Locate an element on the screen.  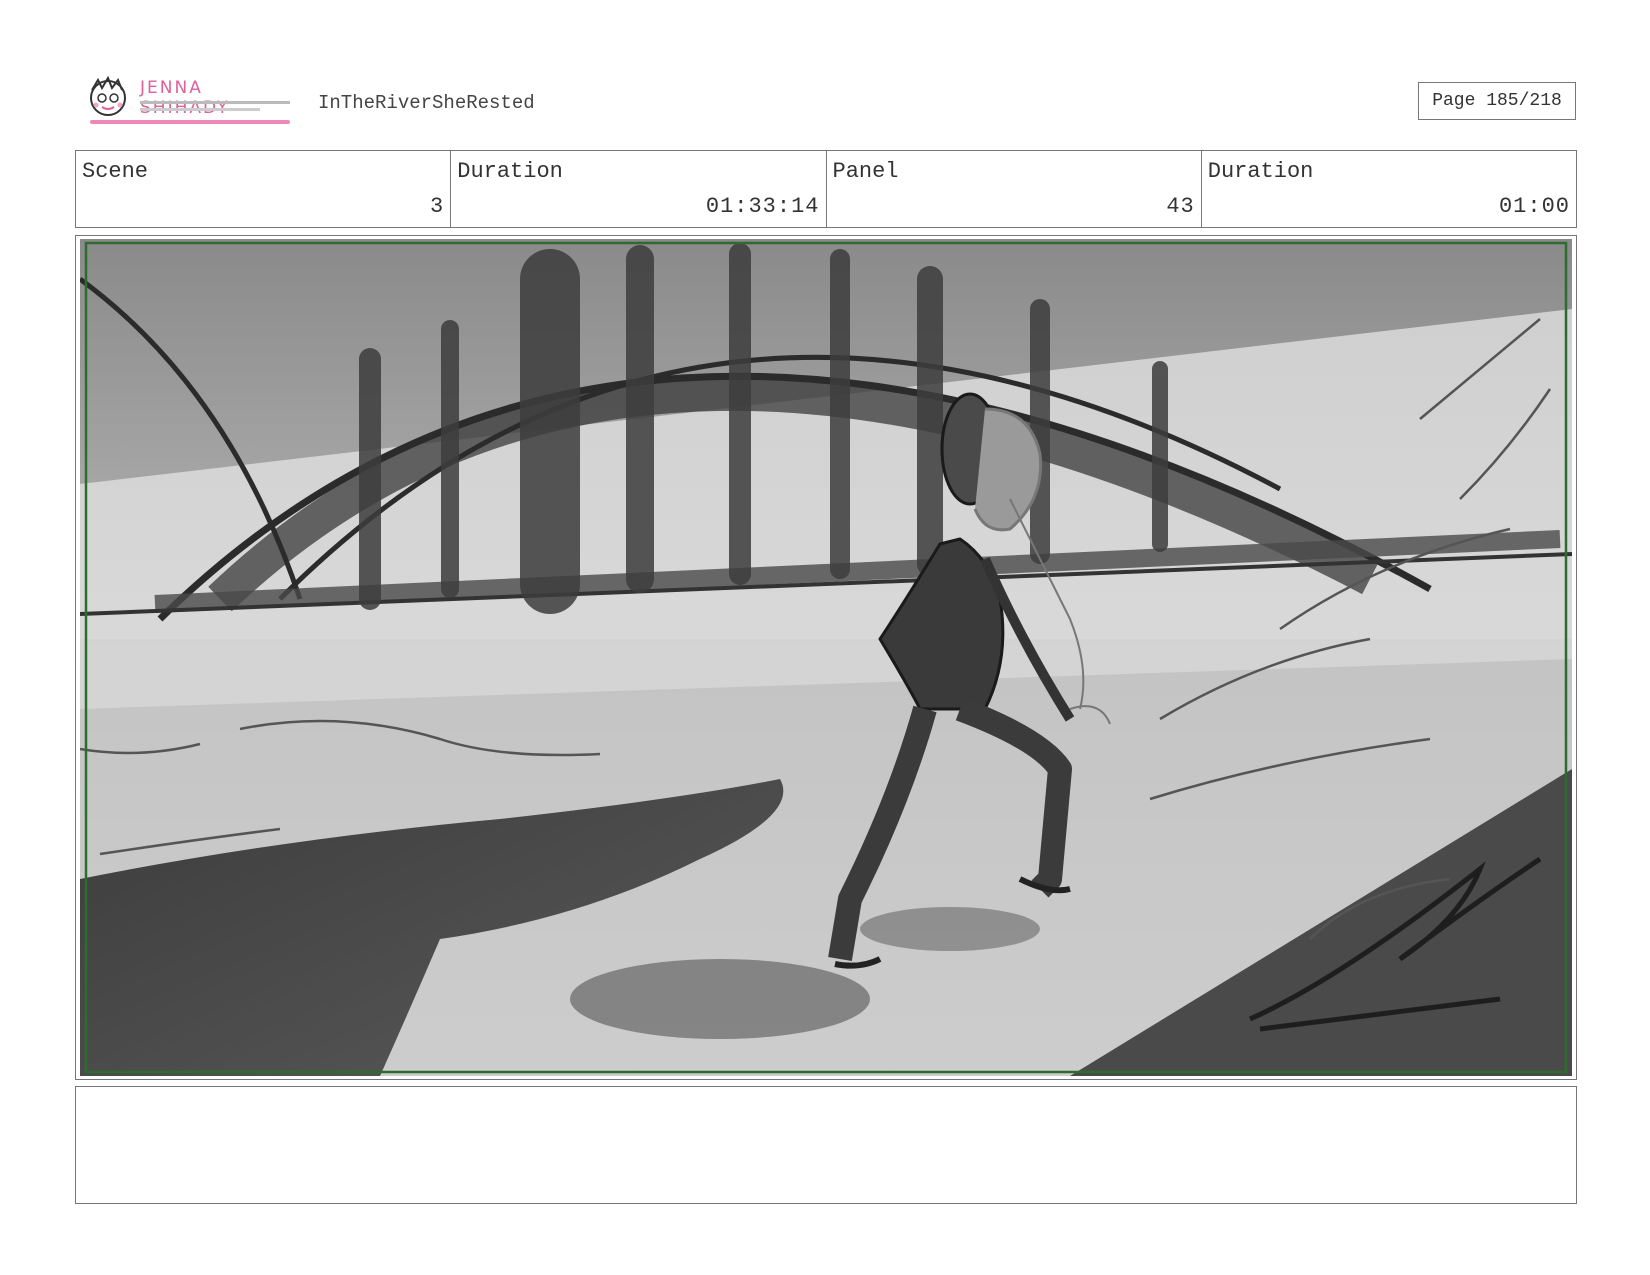
logo-name: JENNA SHIHADY is located at coordinates (184, 98).